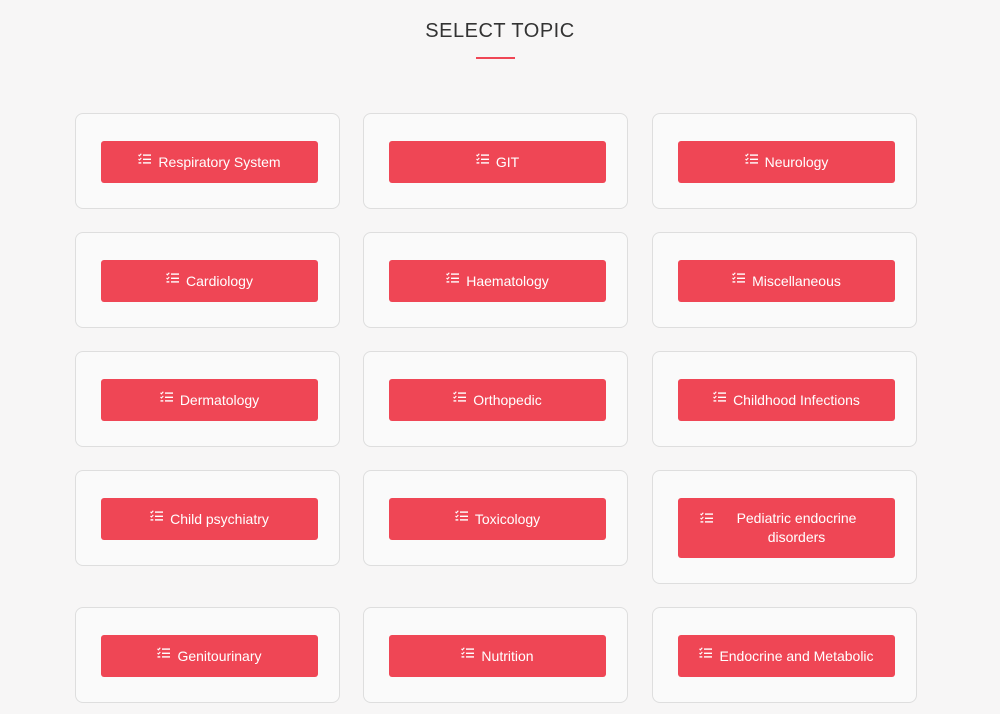  I want to click on topic-button-genitourinary: Genitourinary, so click(209, 656).